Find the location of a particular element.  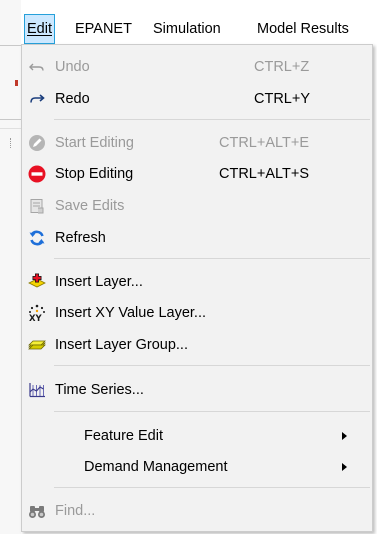

stop-editing-label: Stop Editing is located at coordinates (94, 174).